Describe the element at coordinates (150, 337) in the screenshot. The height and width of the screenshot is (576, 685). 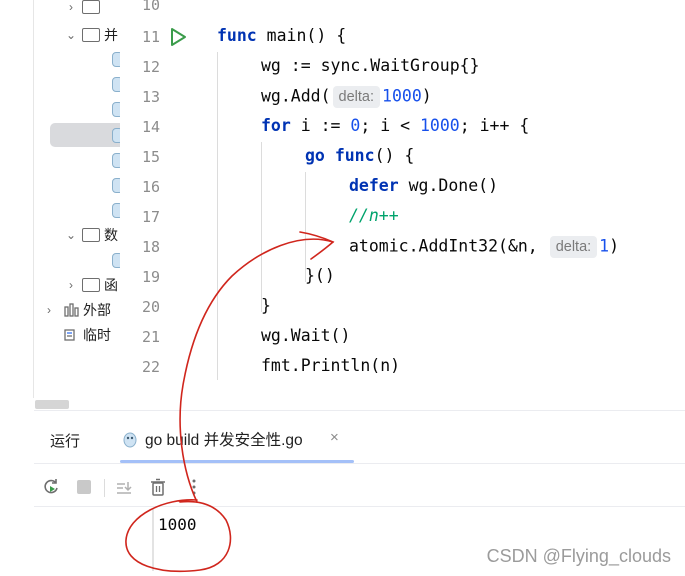
I see `line-number: 21` at that location.